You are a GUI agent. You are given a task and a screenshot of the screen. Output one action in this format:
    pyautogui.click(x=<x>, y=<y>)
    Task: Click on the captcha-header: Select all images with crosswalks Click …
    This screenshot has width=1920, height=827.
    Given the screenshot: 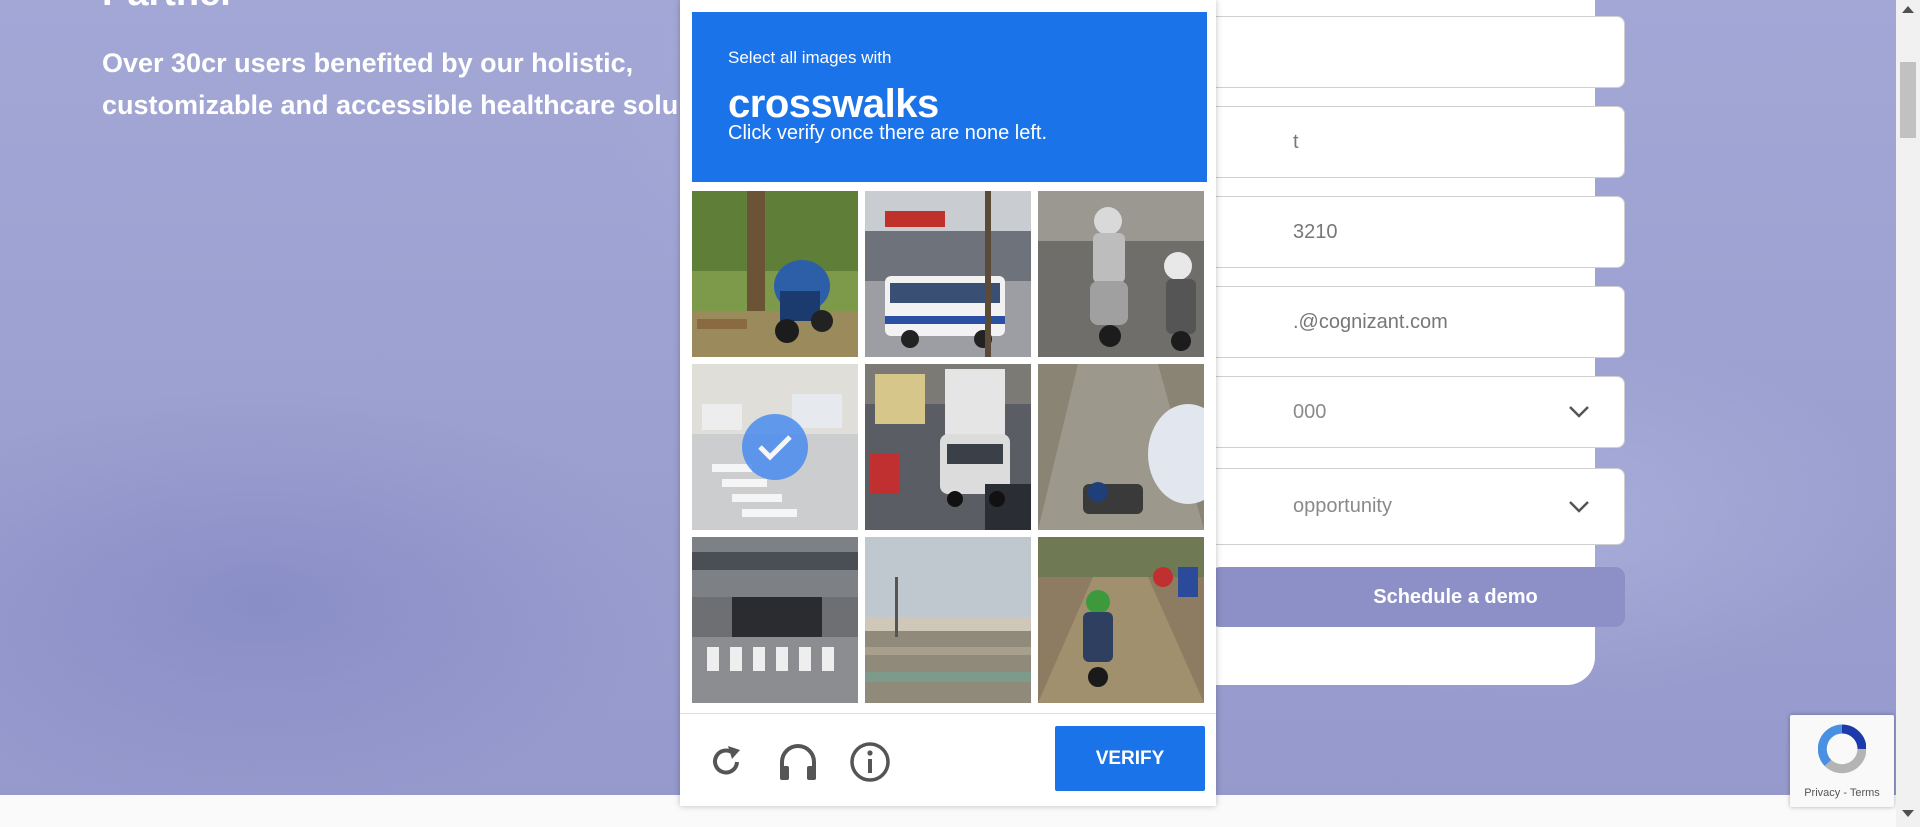 What is the action you would take?
    pyautogui.click(x=949, y=97)
    